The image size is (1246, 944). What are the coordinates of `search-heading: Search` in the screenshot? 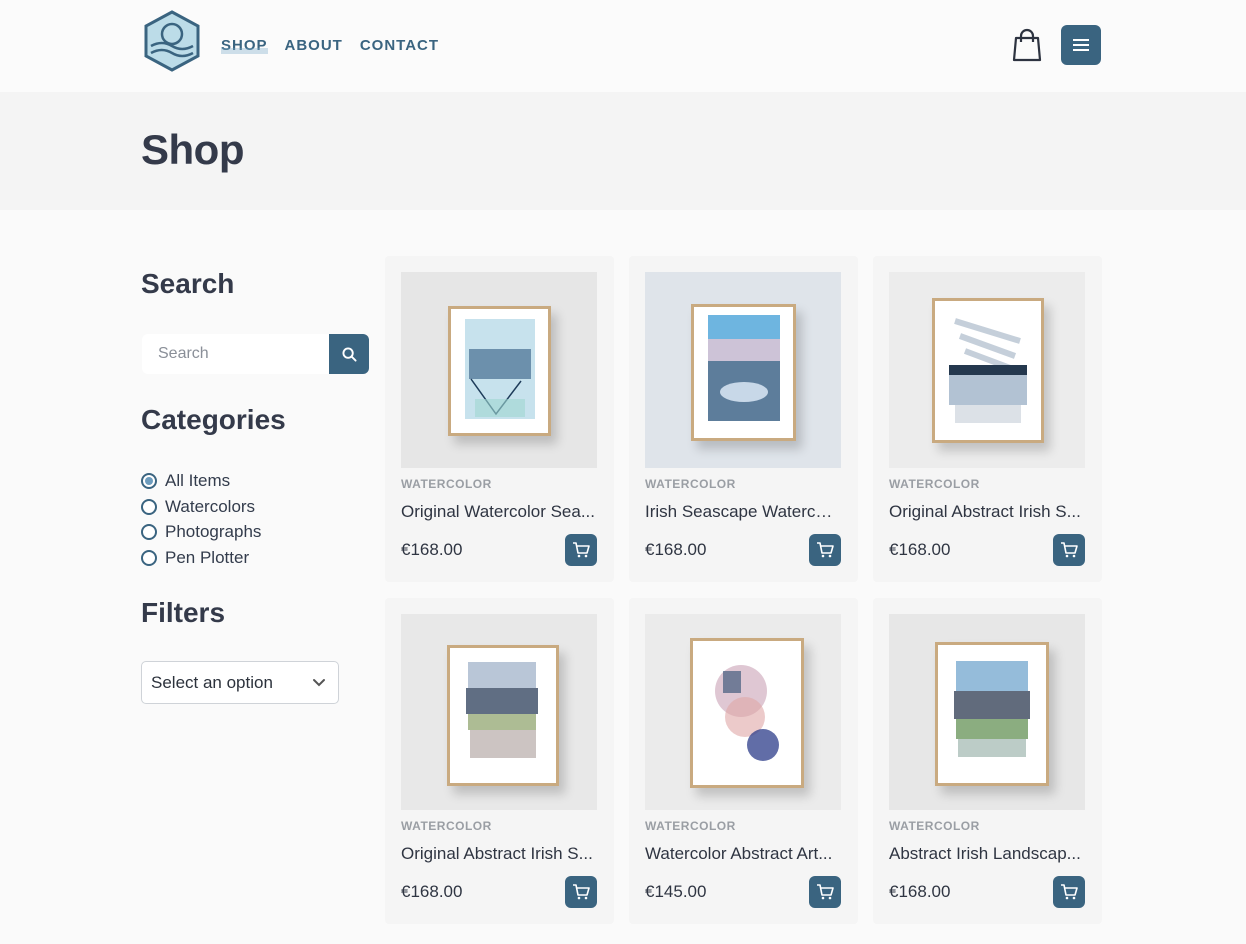 It's located at (188, 283).